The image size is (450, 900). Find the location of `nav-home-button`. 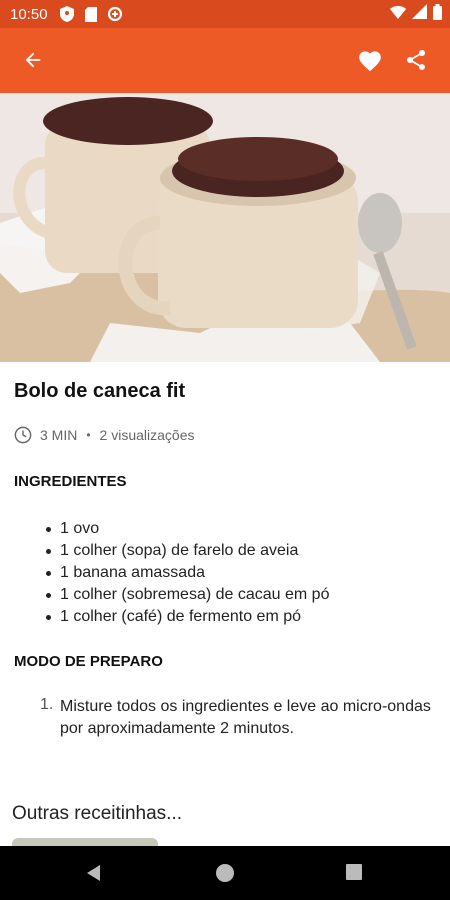

nav-home-button is located at coordinates (226, 874).